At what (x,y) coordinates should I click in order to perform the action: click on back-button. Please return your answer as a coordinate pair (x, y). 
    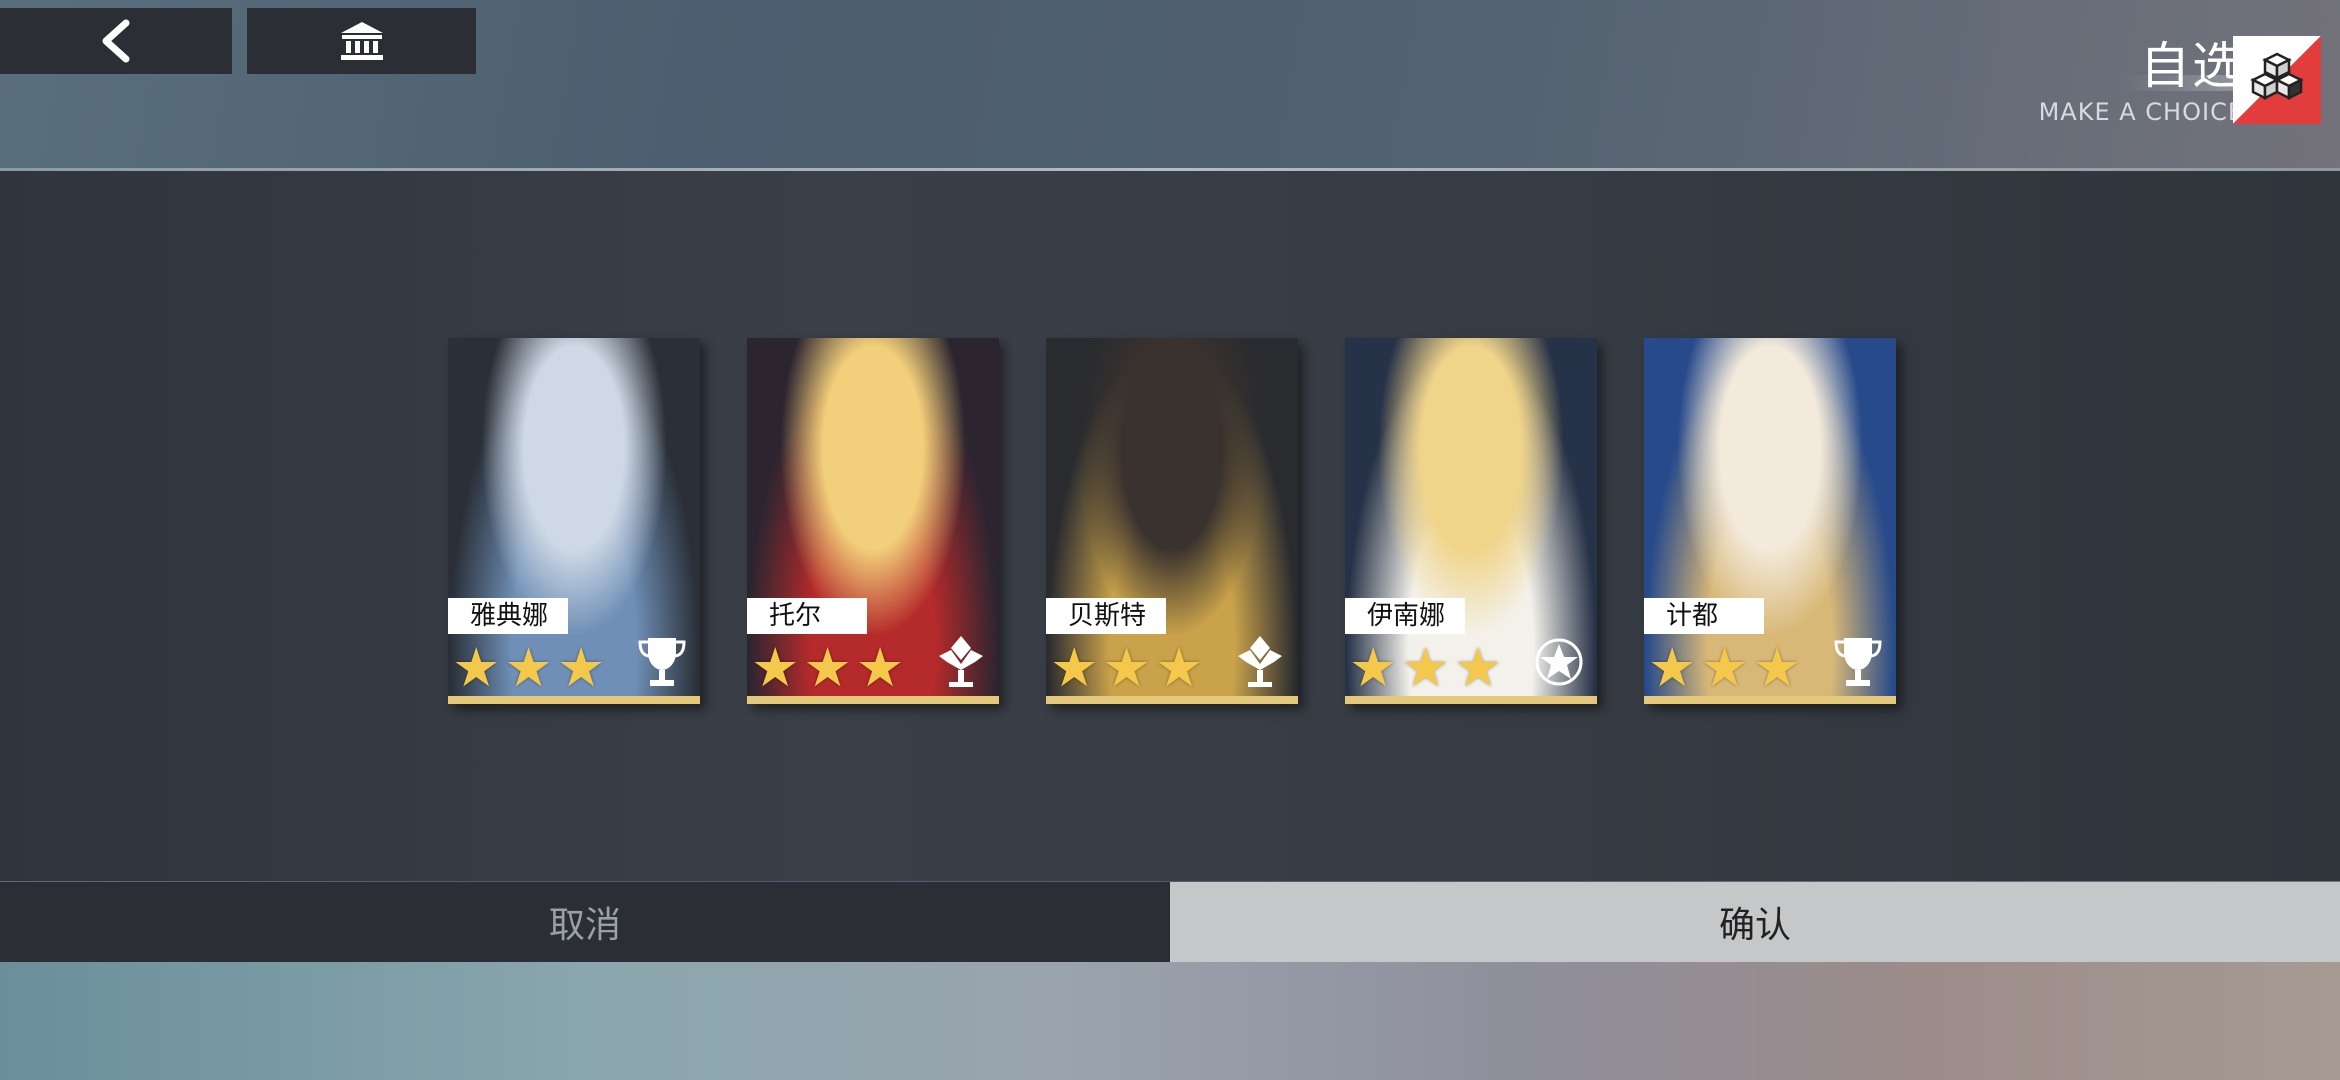
    Looking at the image, I should click on (116, 41).